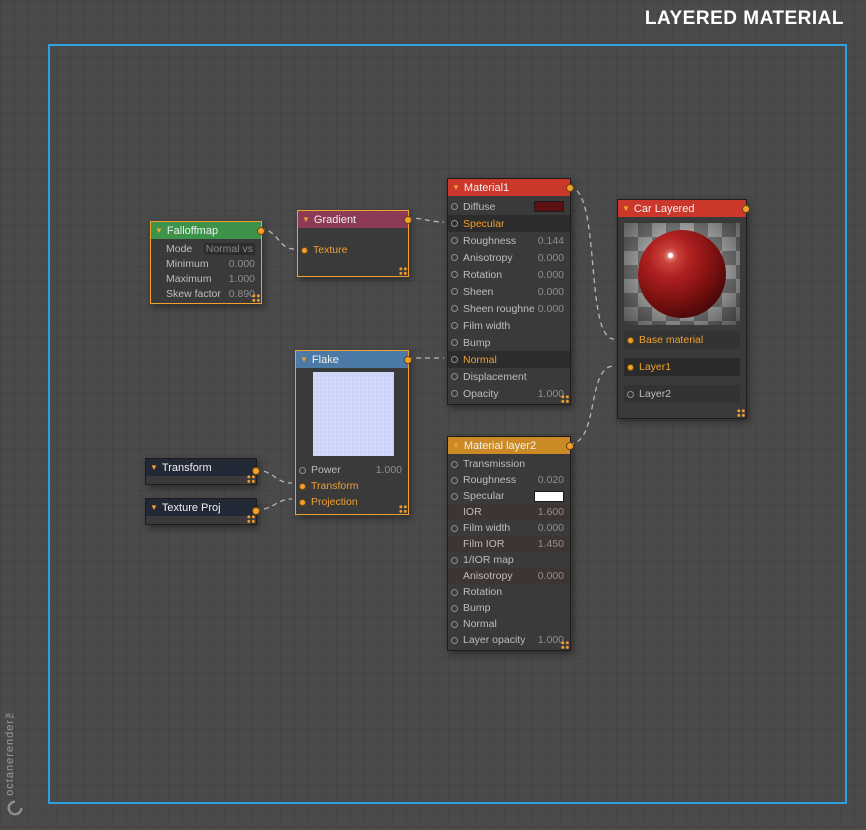 The image size is (866, 830). Describe the element at coordinates (682, 367) in the screenshot. I see `param-row-layer1: Layer1` at that location.